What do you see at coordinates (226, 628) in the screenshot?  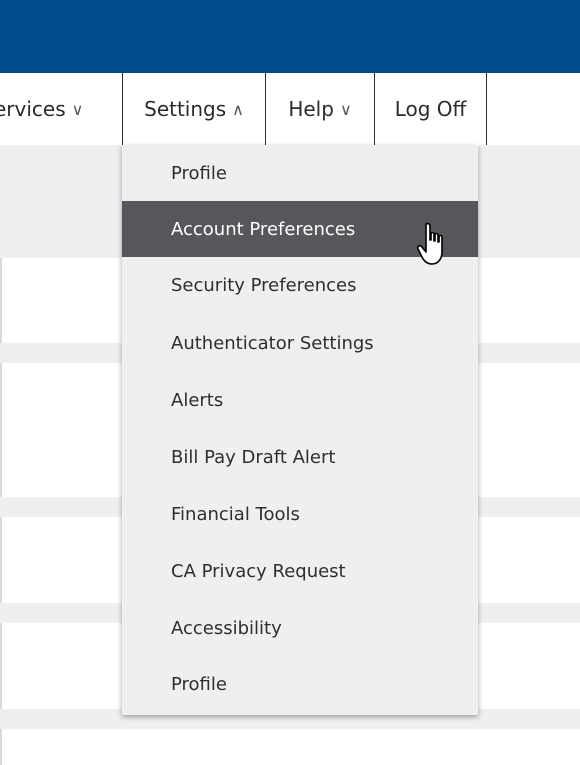 I see `menu-item-label: Accessibility` at bounding box center [226, 628].